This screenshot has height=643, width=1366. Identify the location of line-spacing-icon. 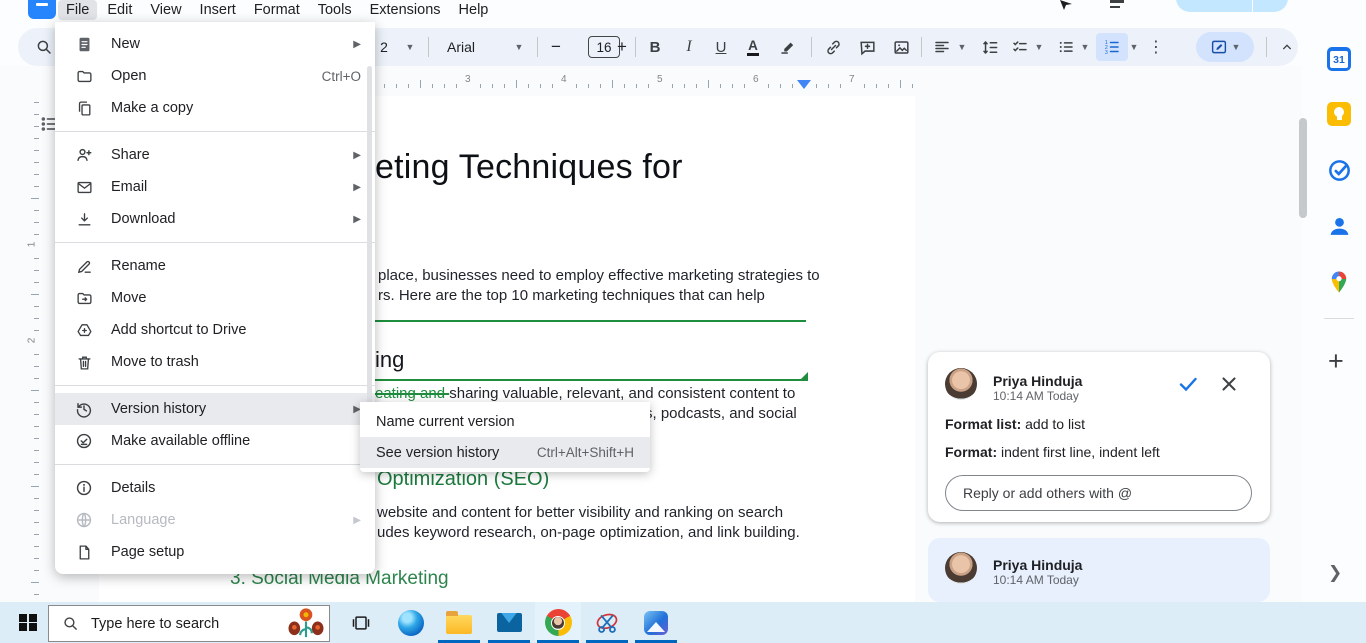
(989, 47).